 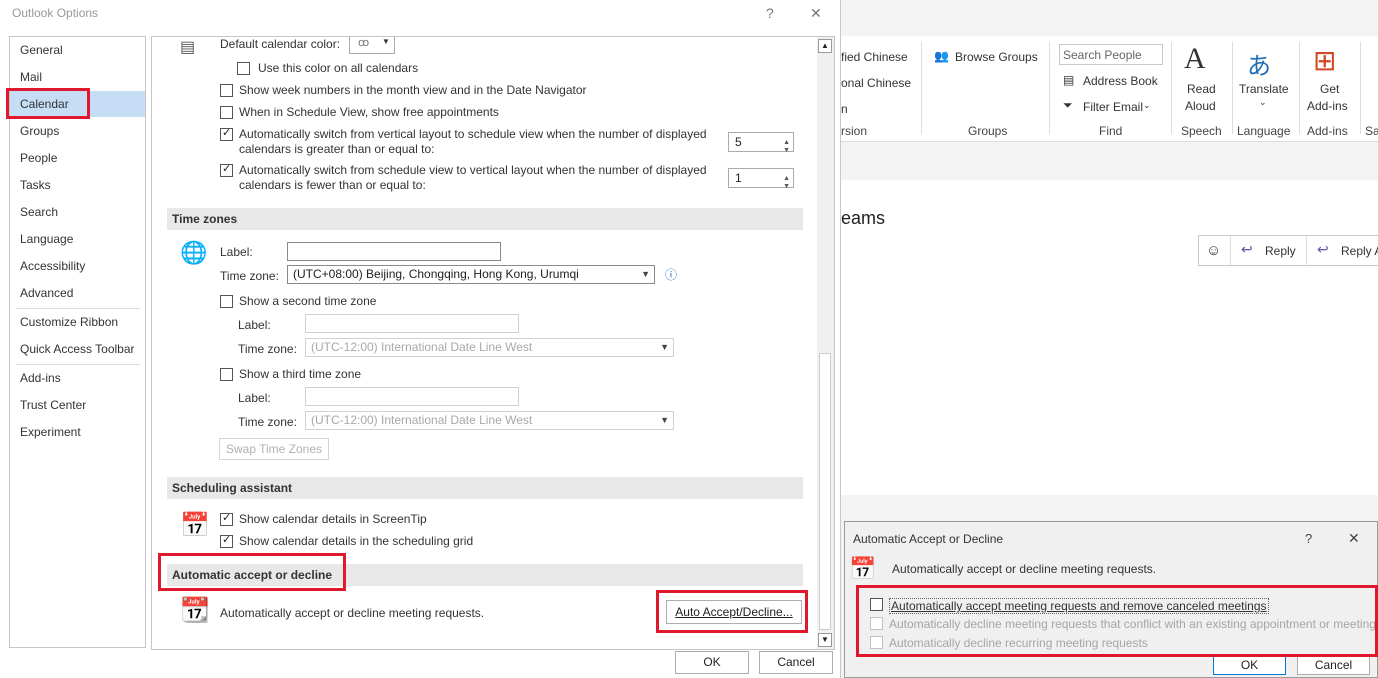 I want to click on auto-dialog-title: Automatic Accept or Decline, so click(x=928, y=539).